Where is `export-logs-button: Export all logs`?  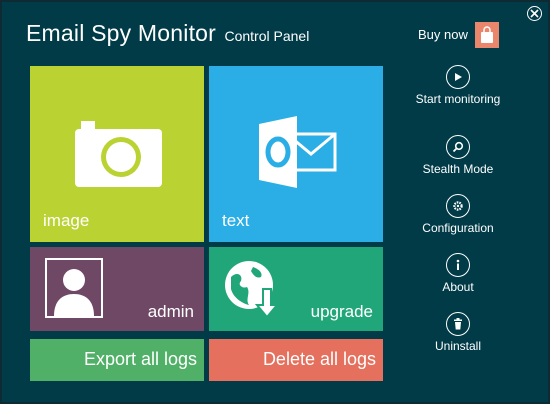 export-logs-button: Export all logs is located at coordinates (117, 360).